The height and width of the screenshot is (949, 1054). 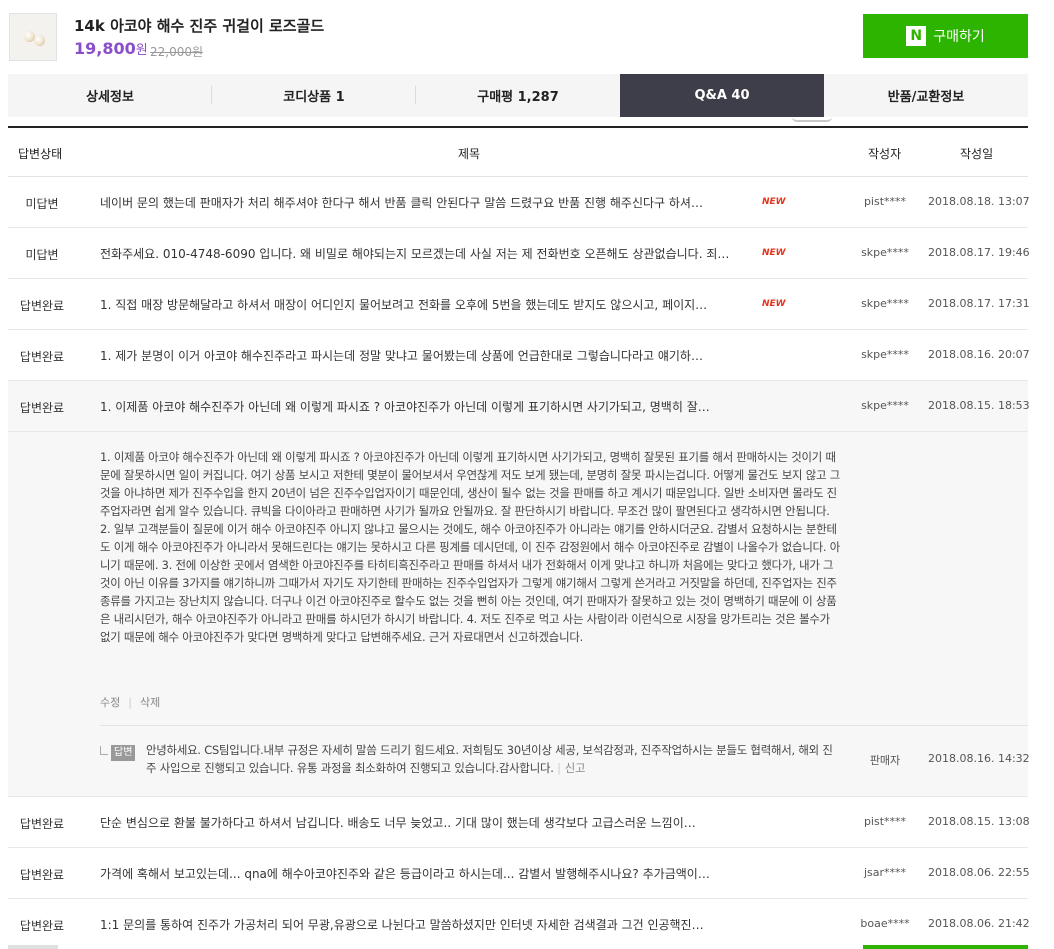 I want to click on tab-reviews: 구매평 1,287, so click(x=518, y=95).